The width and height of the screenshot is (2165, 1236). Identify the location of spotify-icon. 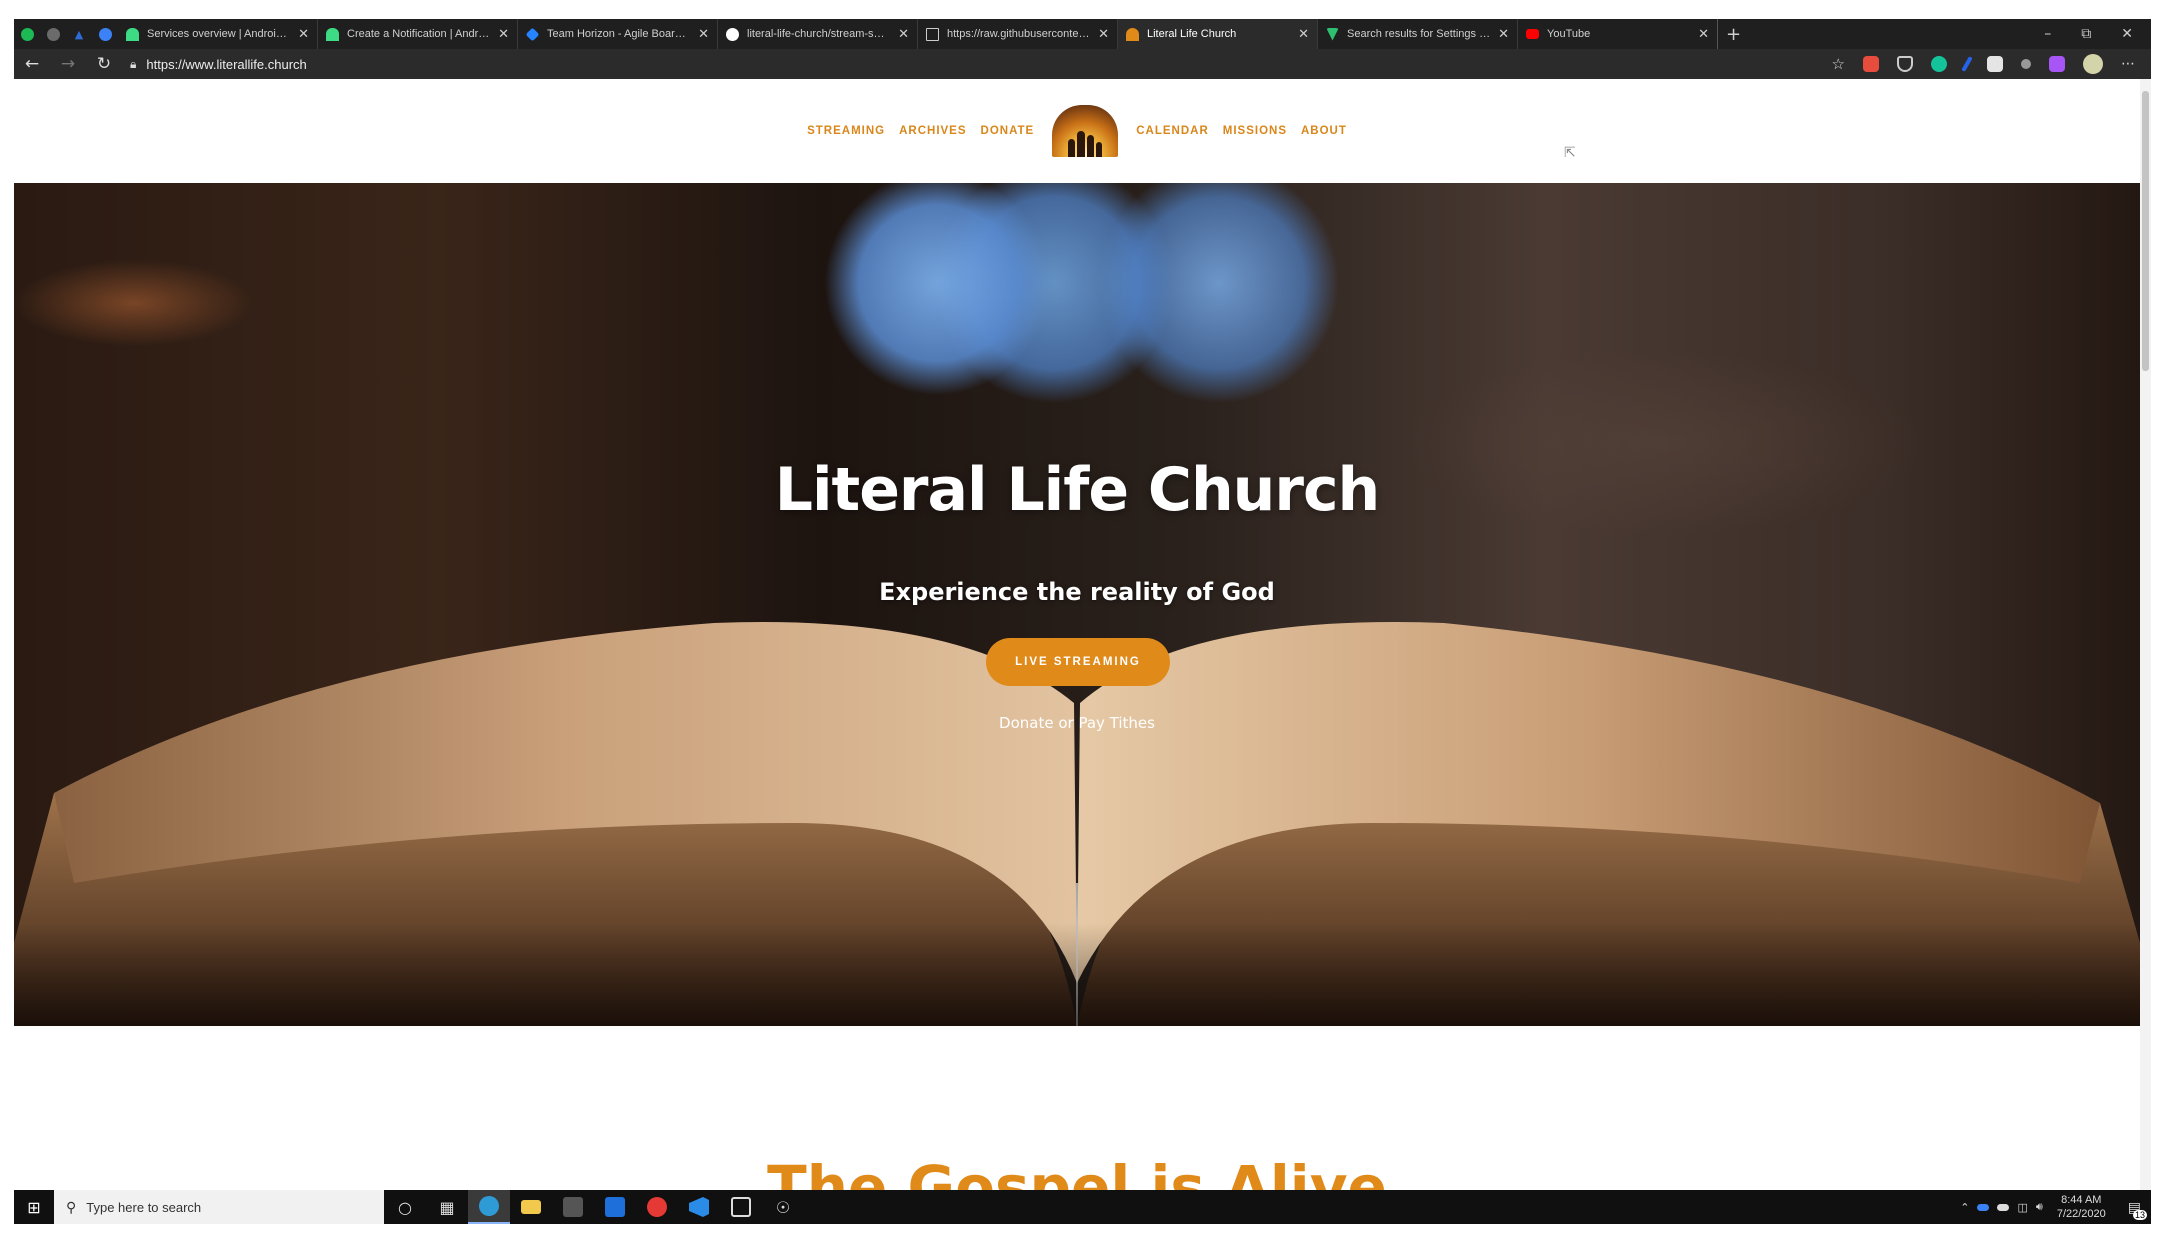
(27, 34).